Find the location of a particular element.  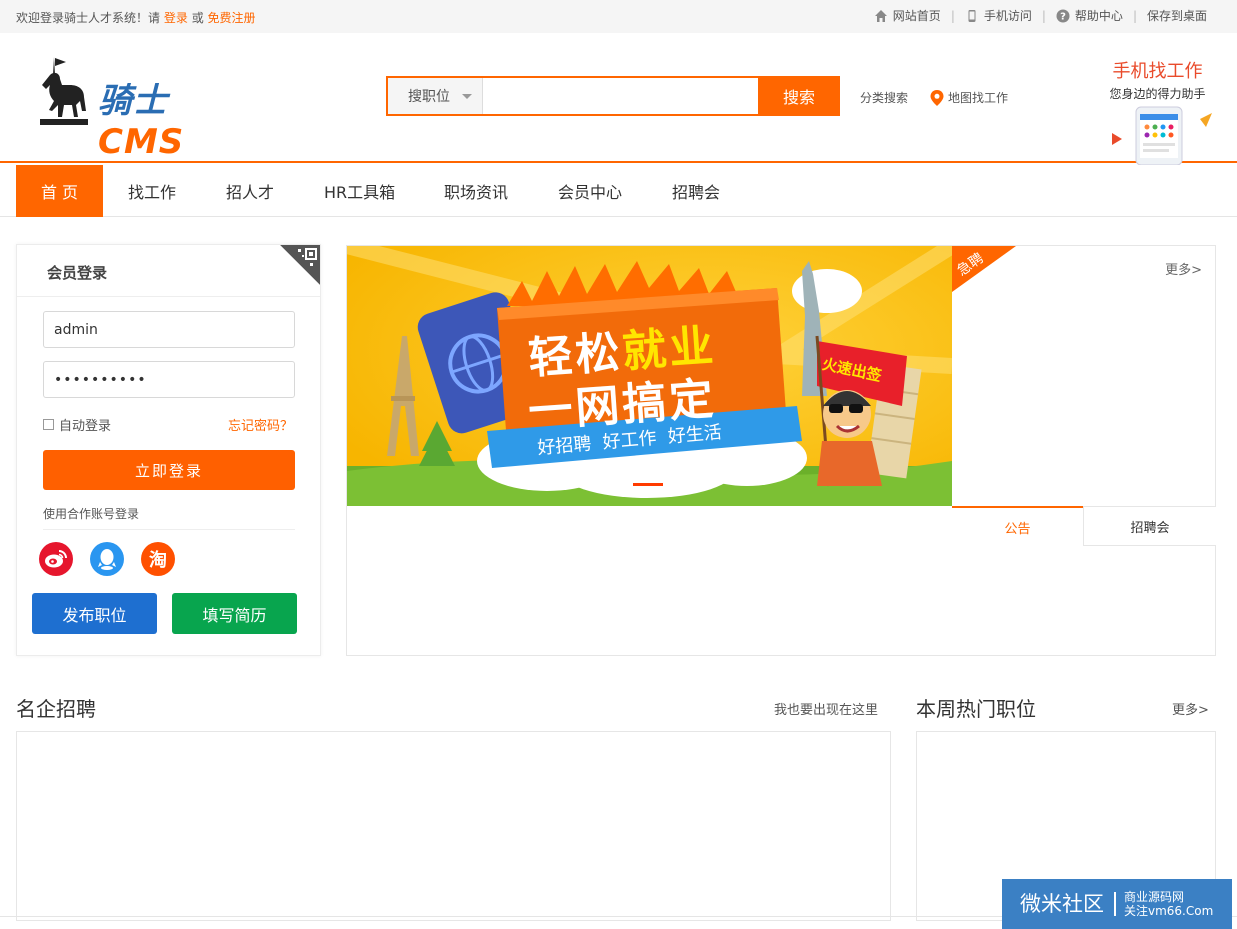

hot-jobs-title: 本周热门职位 is located at coordinates (976, 709).